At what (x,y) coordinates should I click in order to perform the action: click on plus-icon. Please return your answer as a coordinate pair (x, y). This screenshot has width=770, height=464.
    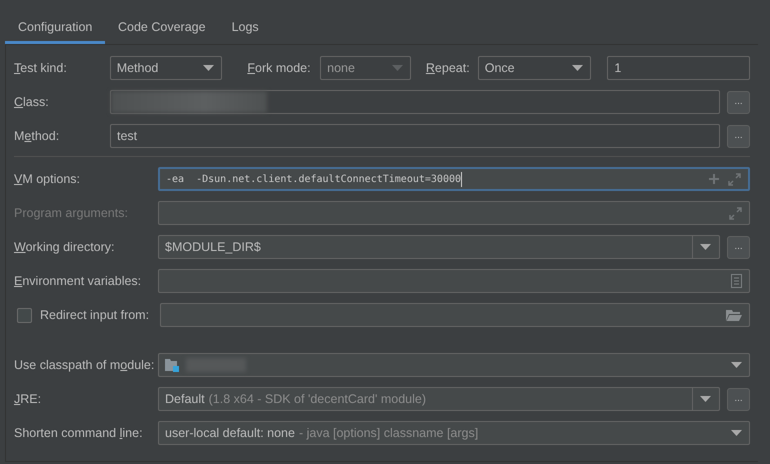
    Looking at the image, I should click on (714, 179).